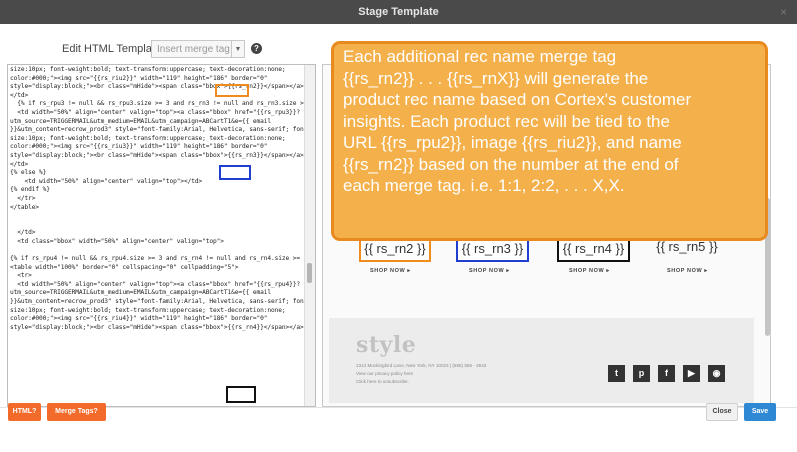 Image resolution: width=797 pixels, height=452 pixels. Describe the element at coordinates (386, 345) in the screenshot. I see `brand-logo: style` at that location.